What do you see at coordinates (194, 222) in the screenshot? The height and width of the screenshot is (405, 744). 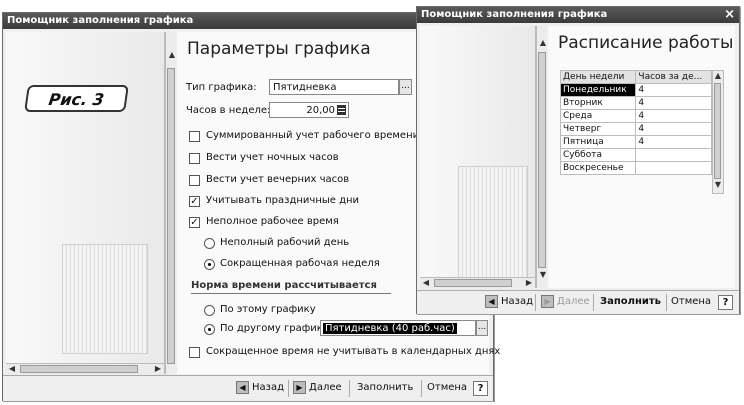 I see `checkbox-part-time: ✓` at bounding box center [194, 222].